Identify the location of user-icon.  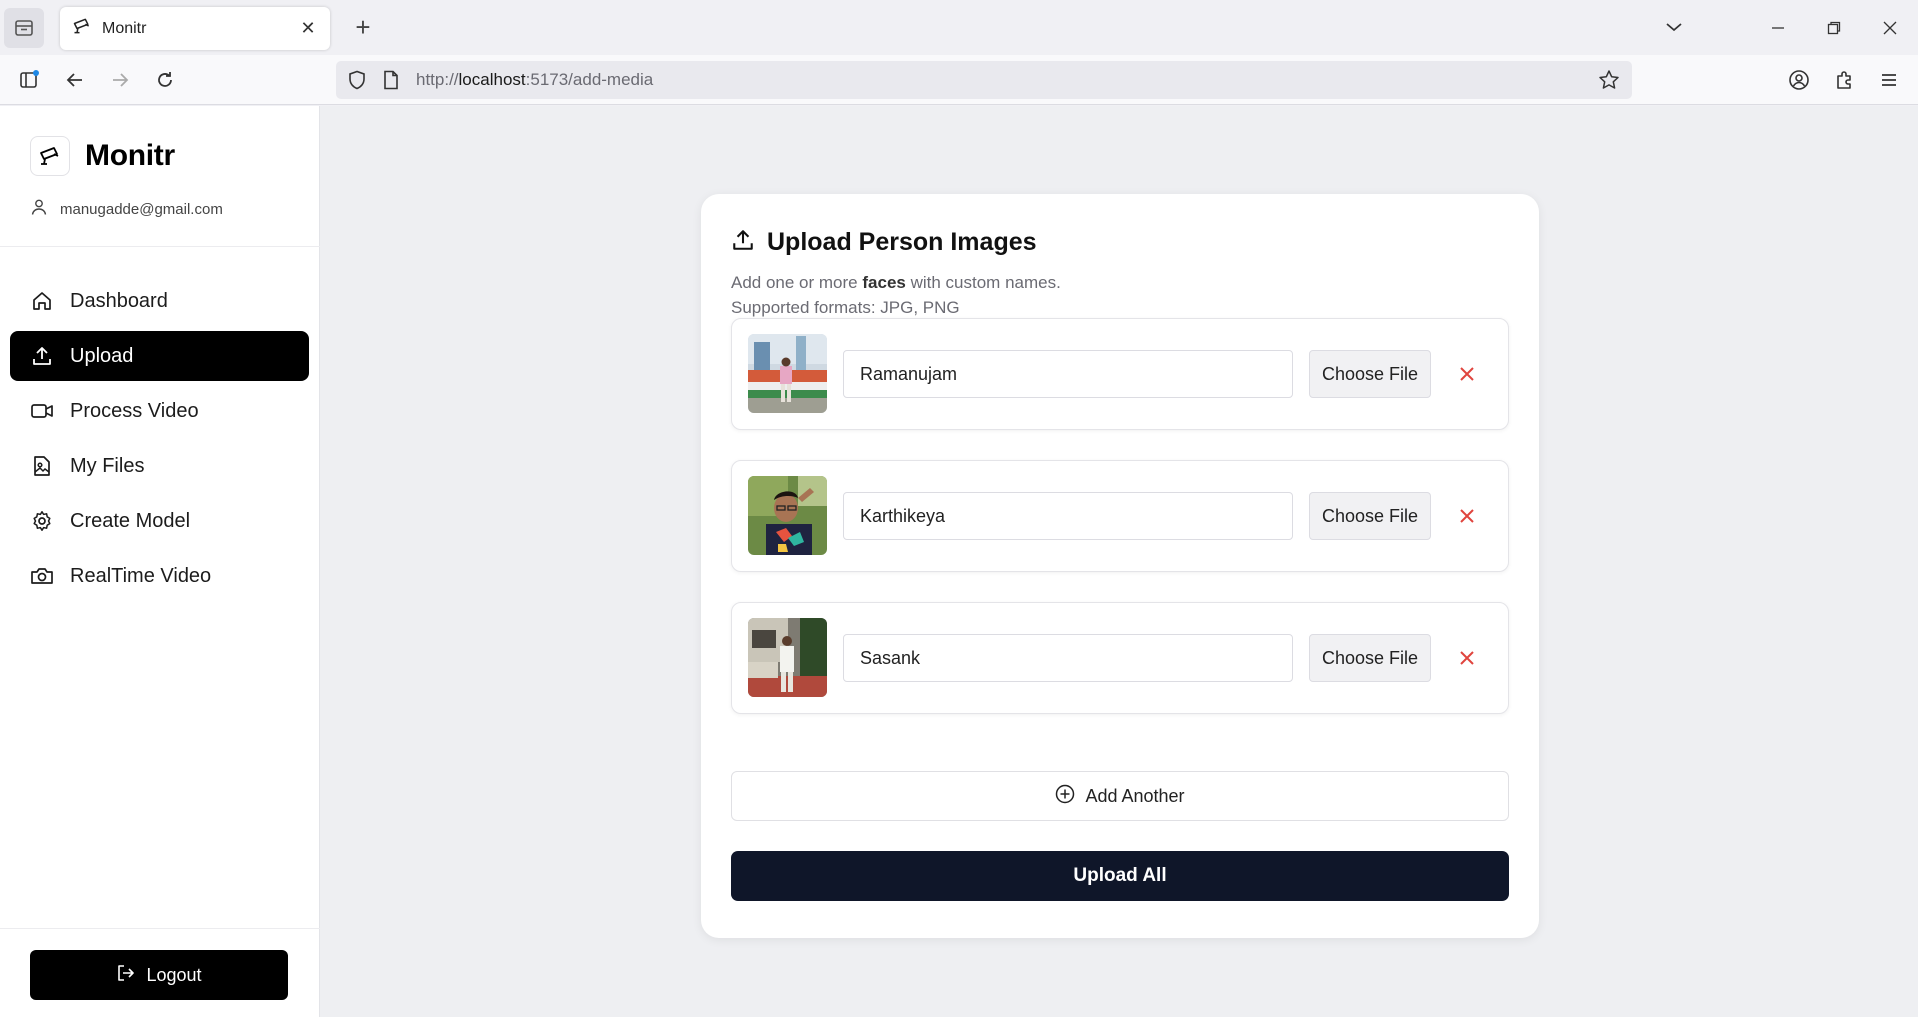
(39, 209).